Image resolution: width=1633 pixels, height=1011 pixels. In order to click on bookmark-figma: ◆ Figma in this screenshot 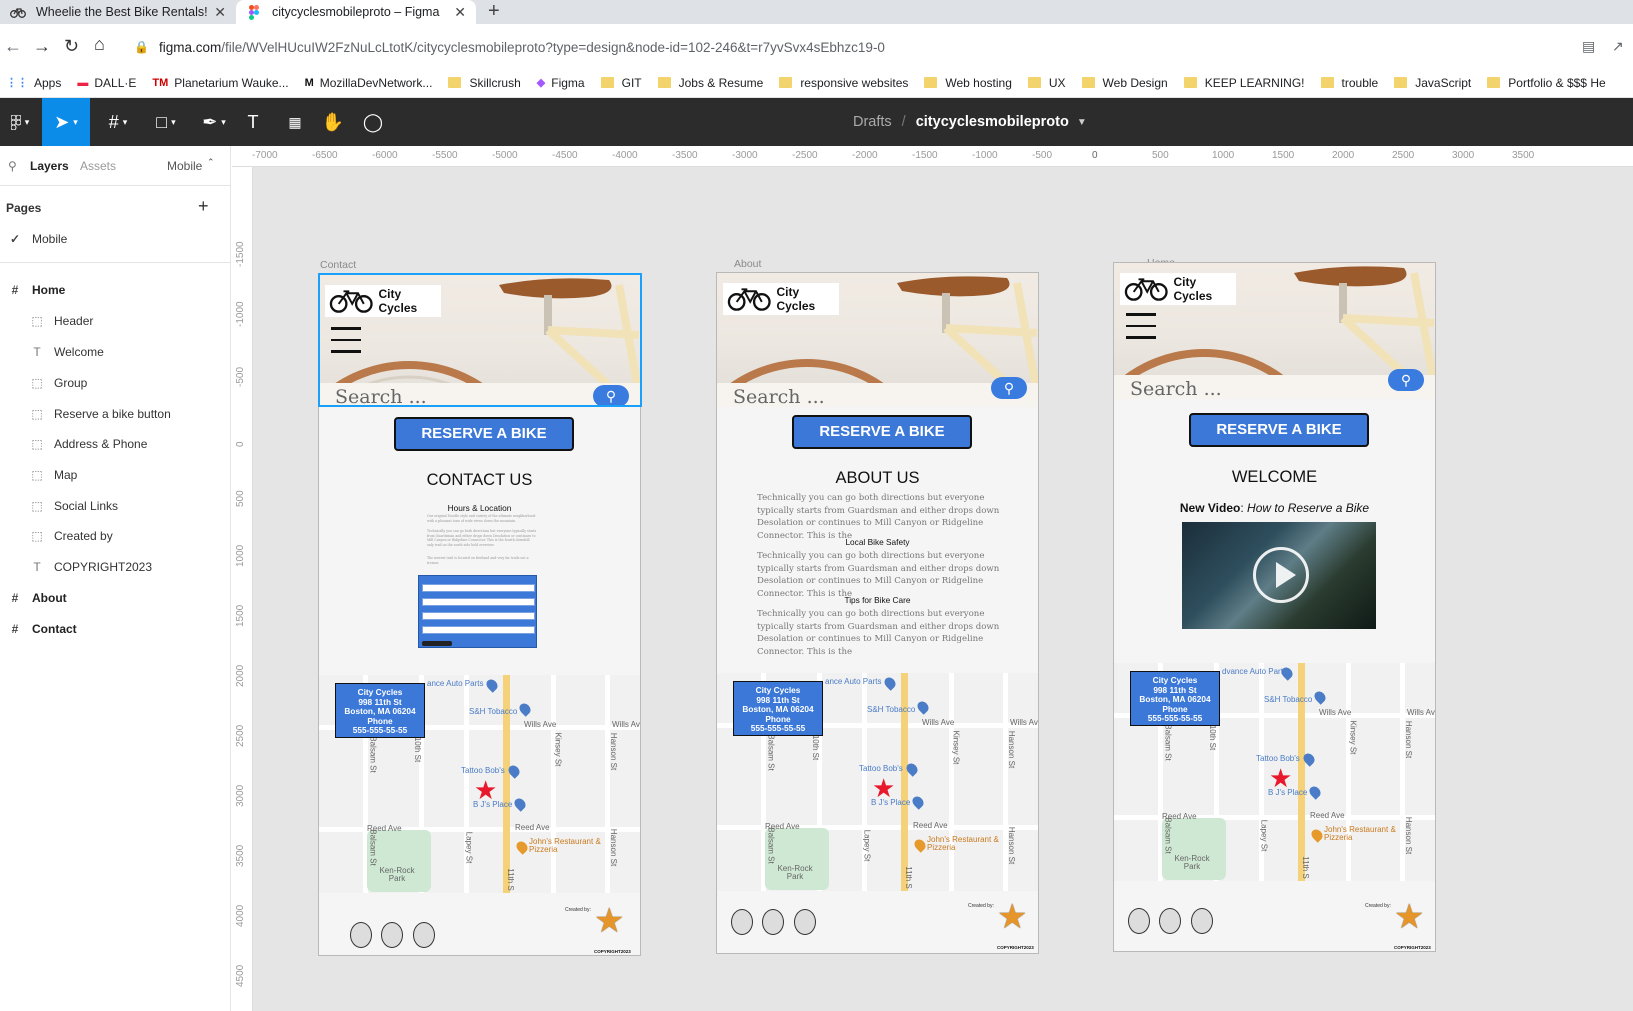, I will do `click(561, 83)`.